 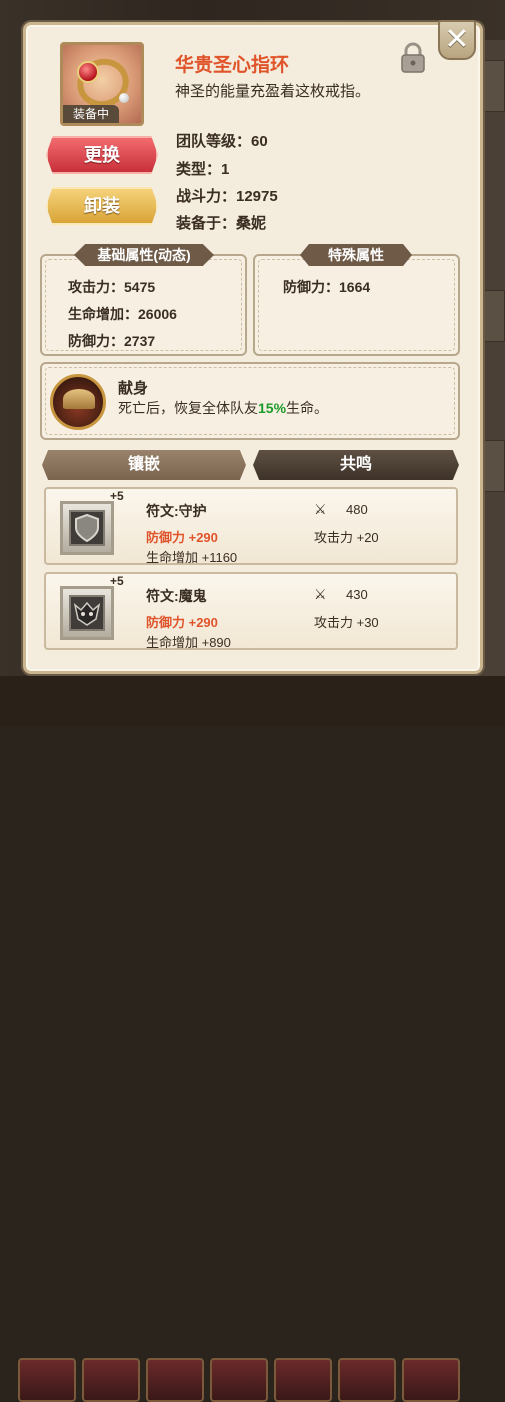 I want to click on basic-attributes-title: 基础属性(动态), so click(x=144, y=255).